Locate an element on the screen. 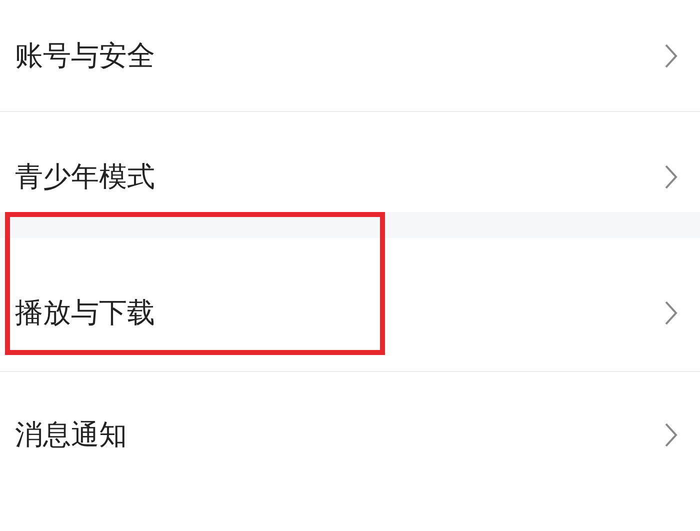 The width and height of the screenshot is (700, 531). item-label: 账号与安全 is located at coordinates (85, 56).